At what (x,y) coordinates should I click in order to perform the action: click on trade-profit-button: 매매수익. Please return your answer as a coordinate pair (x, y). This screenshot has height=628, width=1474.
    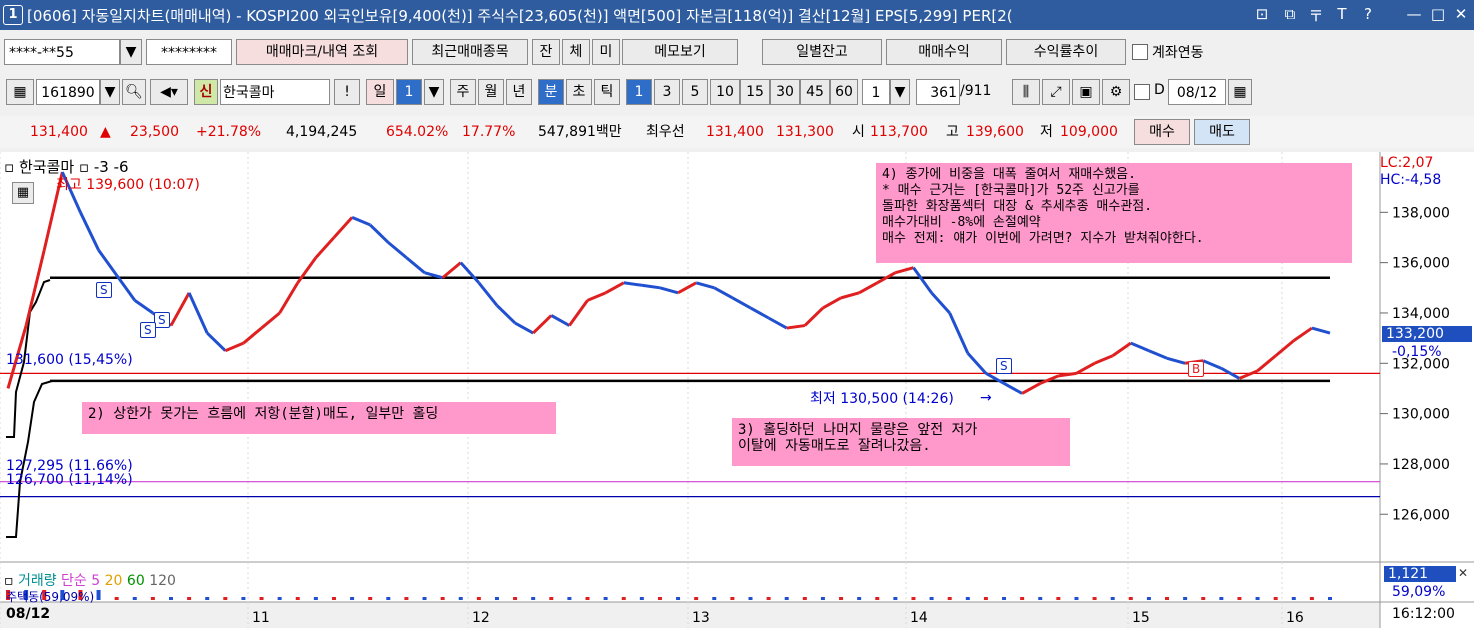
    Looking at the image, I should click on (944, 52).